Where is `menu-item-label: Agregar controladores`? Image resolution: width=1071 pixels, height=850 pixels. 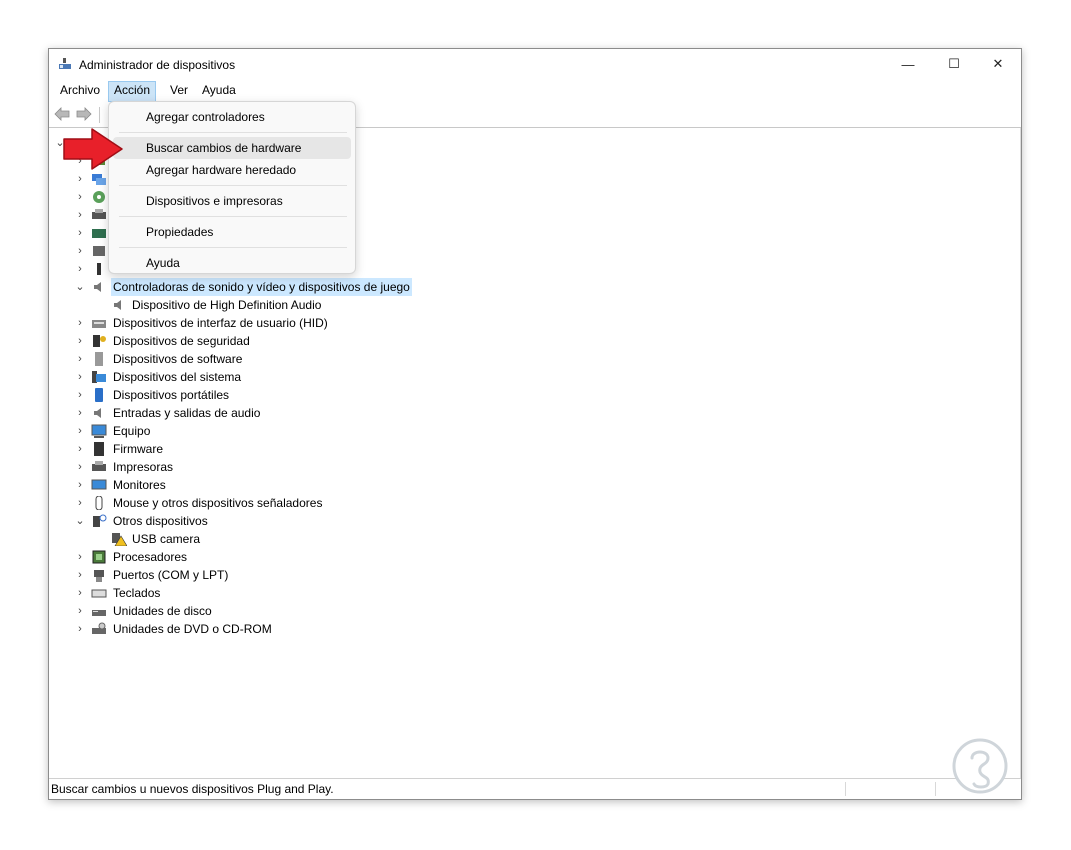
menu-item-label: Agregar controladores is located at coordinates (205, 117).